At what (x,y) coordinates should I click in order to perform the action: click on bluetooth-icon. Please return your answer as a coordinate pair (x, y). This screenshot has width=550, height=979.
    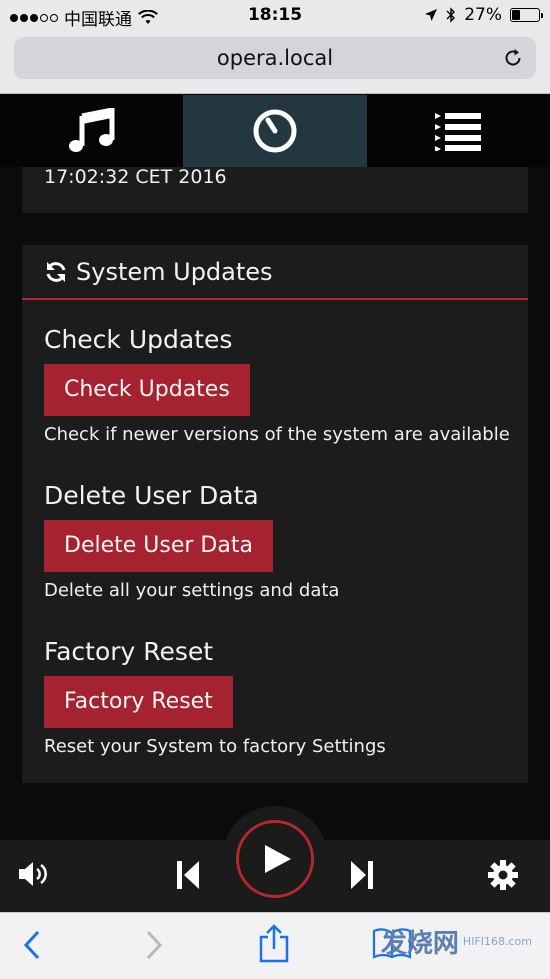
    Looking at the image, I should click on (451, 15).